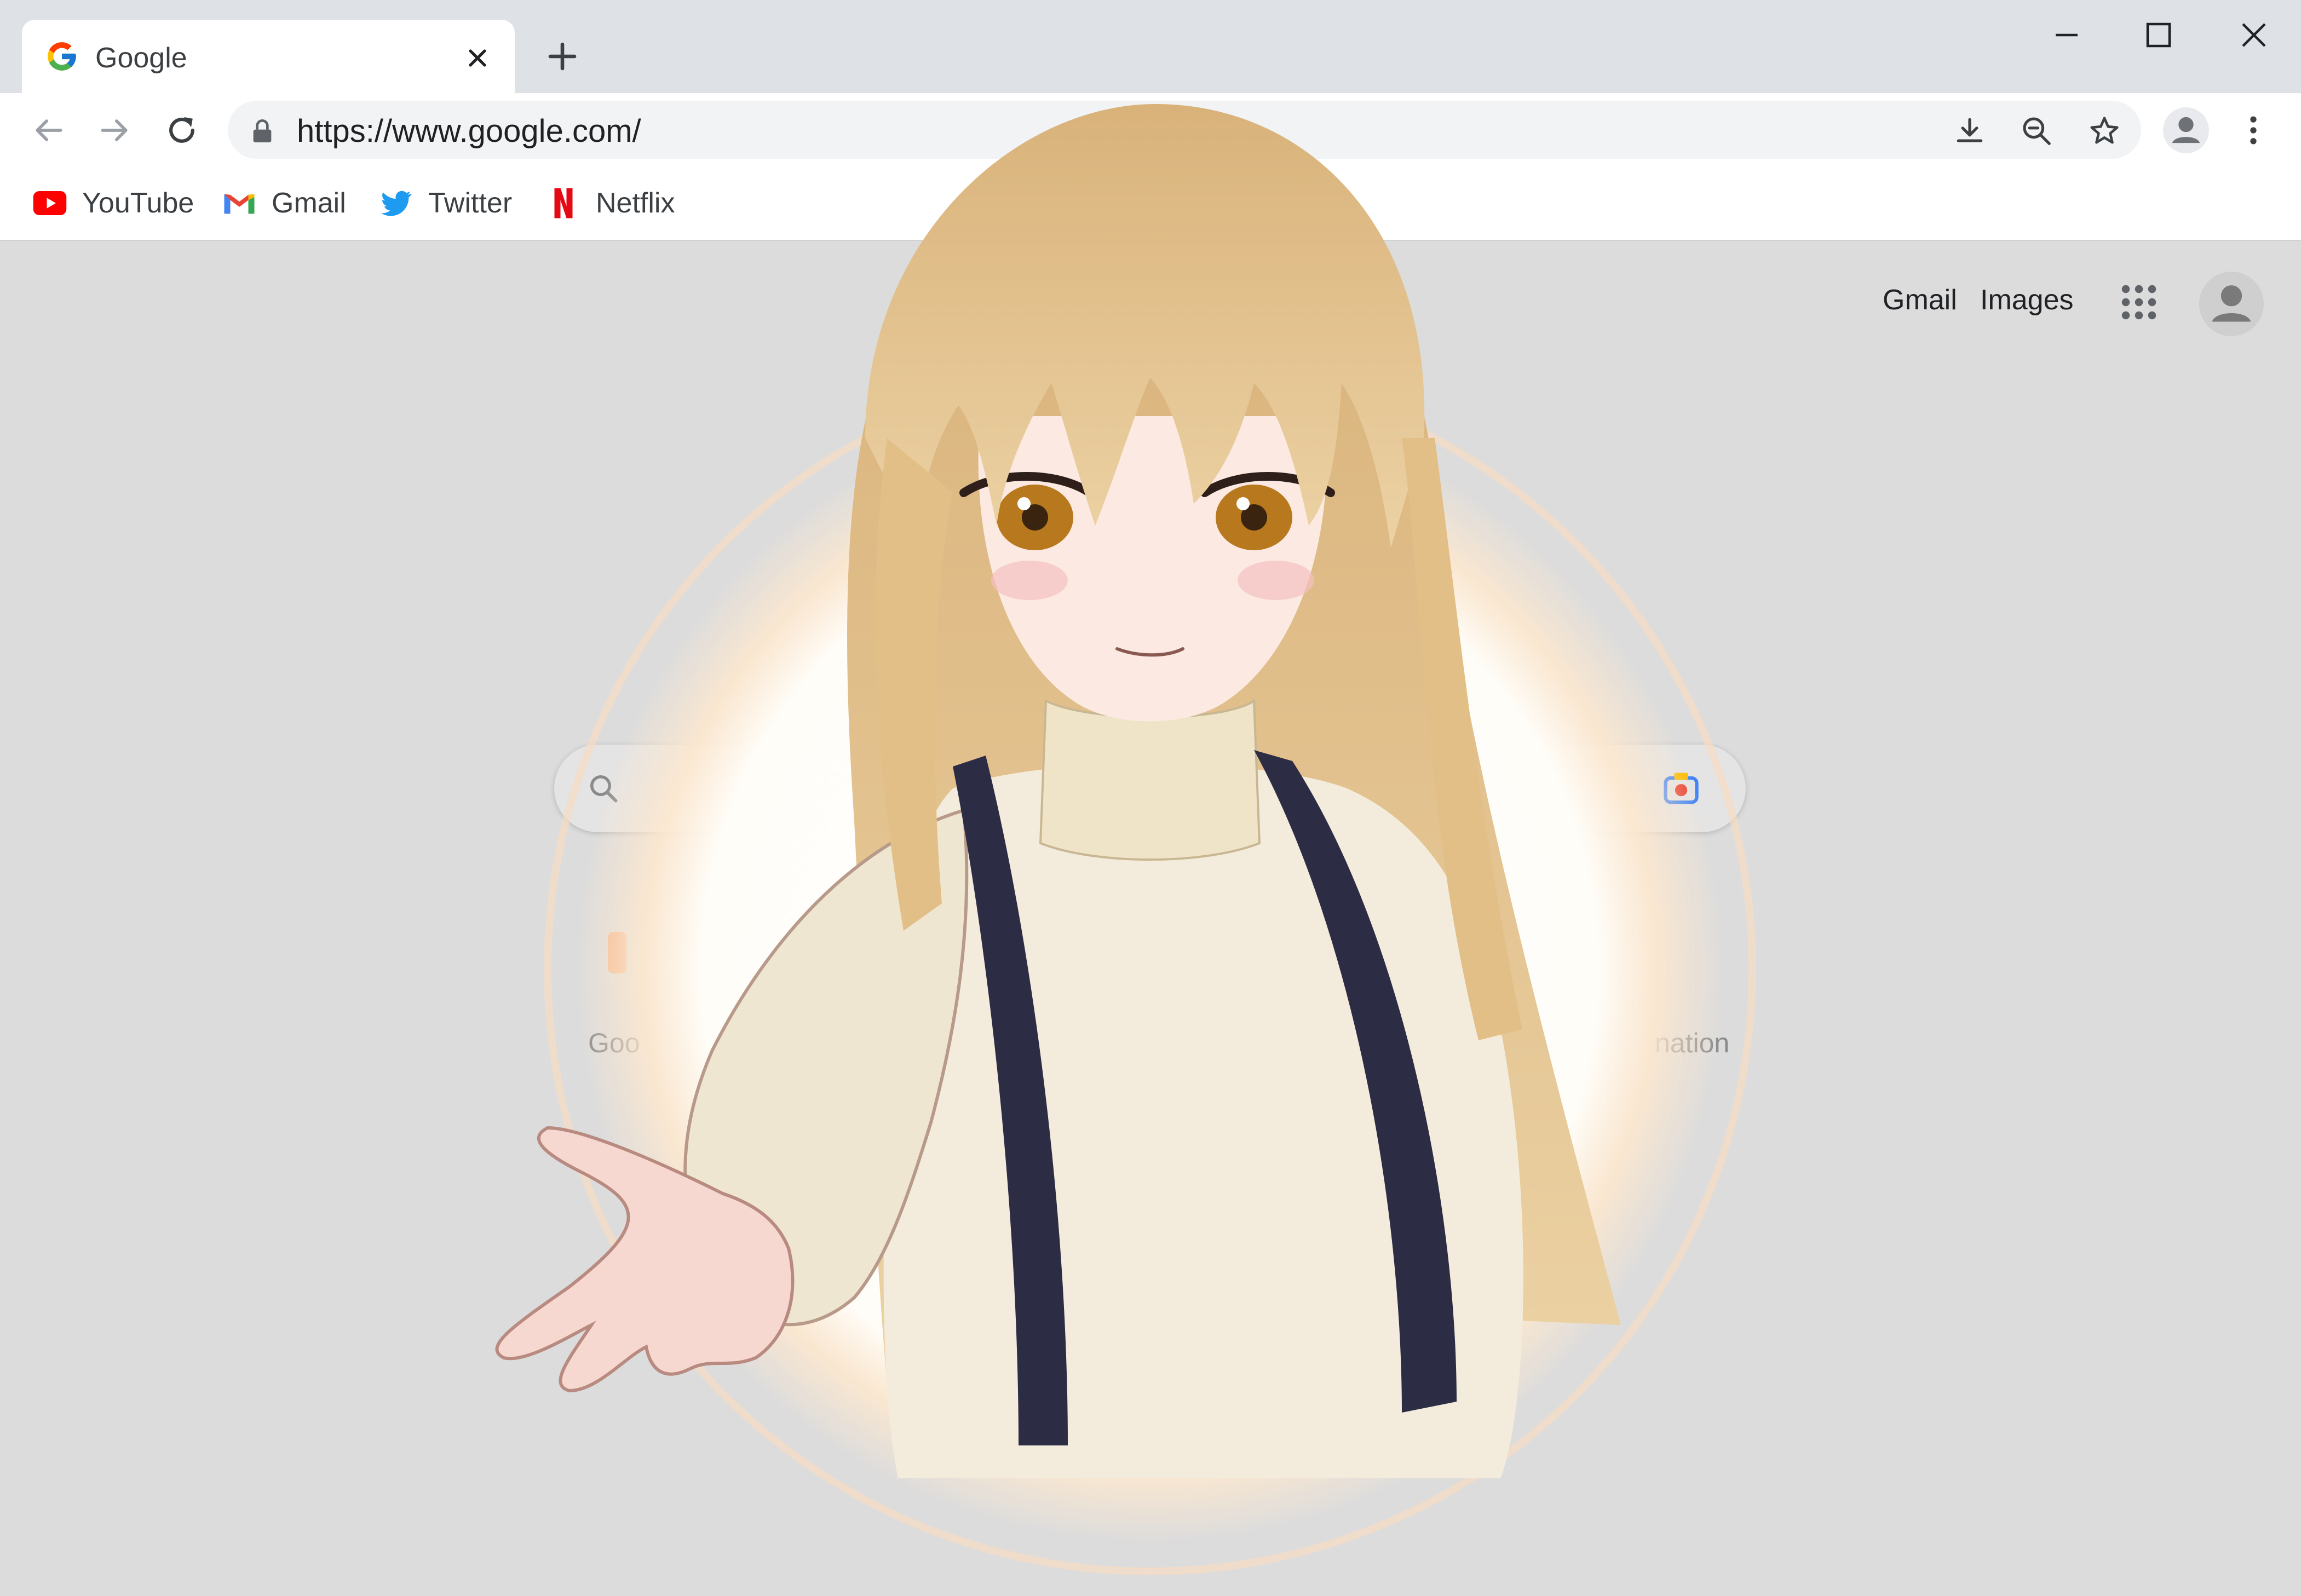  Describe the element at coordinates (181, 131) in the screenshot. I see `reload-icon` at that location.